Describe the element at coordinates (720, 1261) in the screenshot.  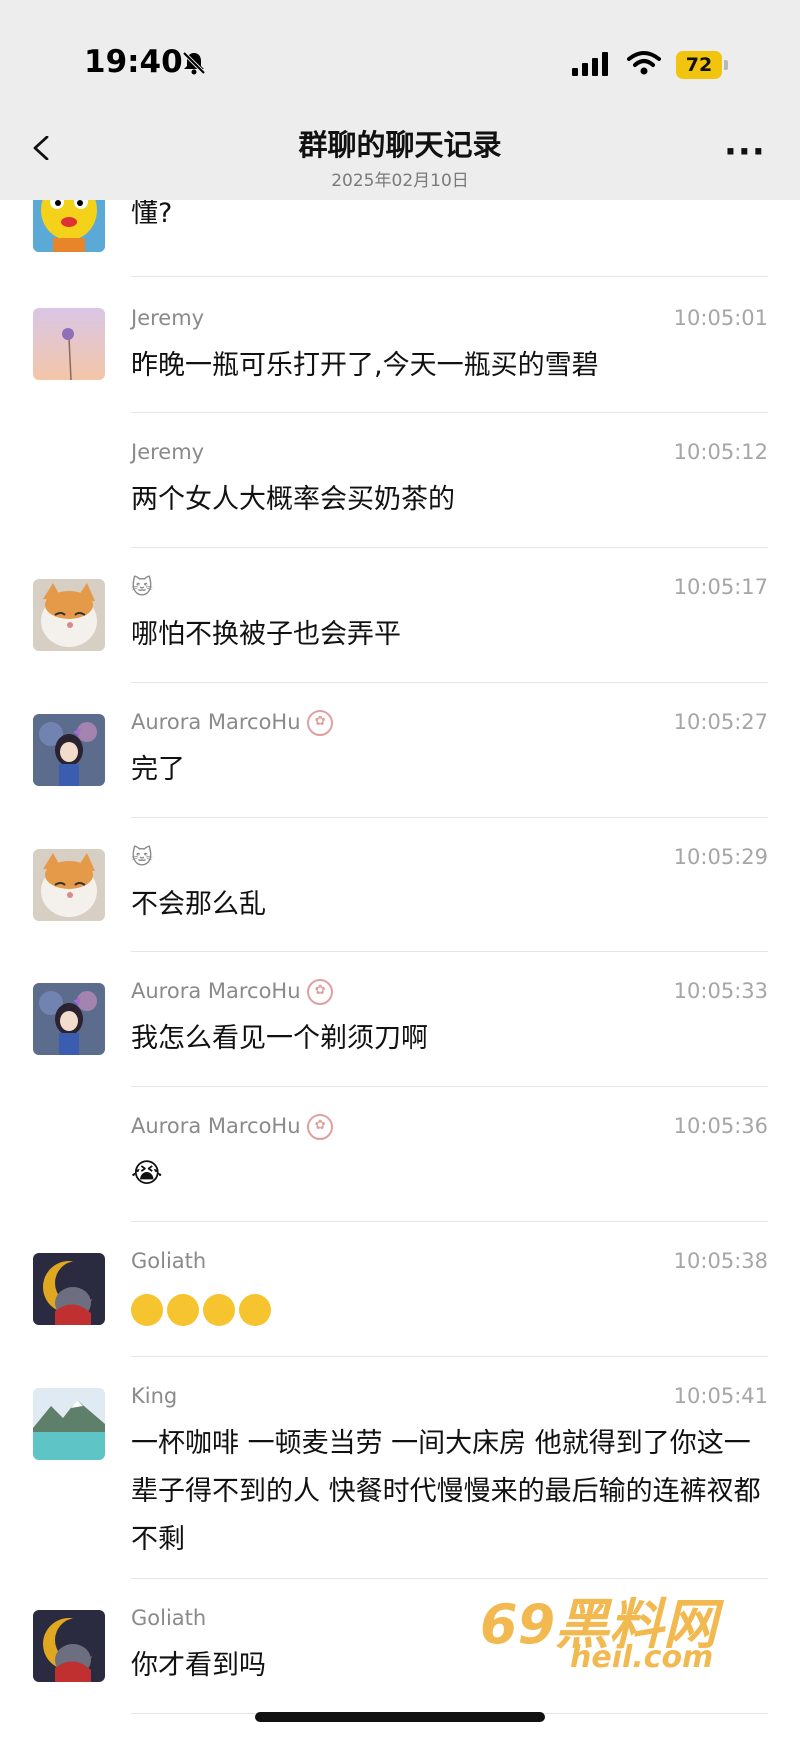
I see `message-time: 10:05:38` at that location.